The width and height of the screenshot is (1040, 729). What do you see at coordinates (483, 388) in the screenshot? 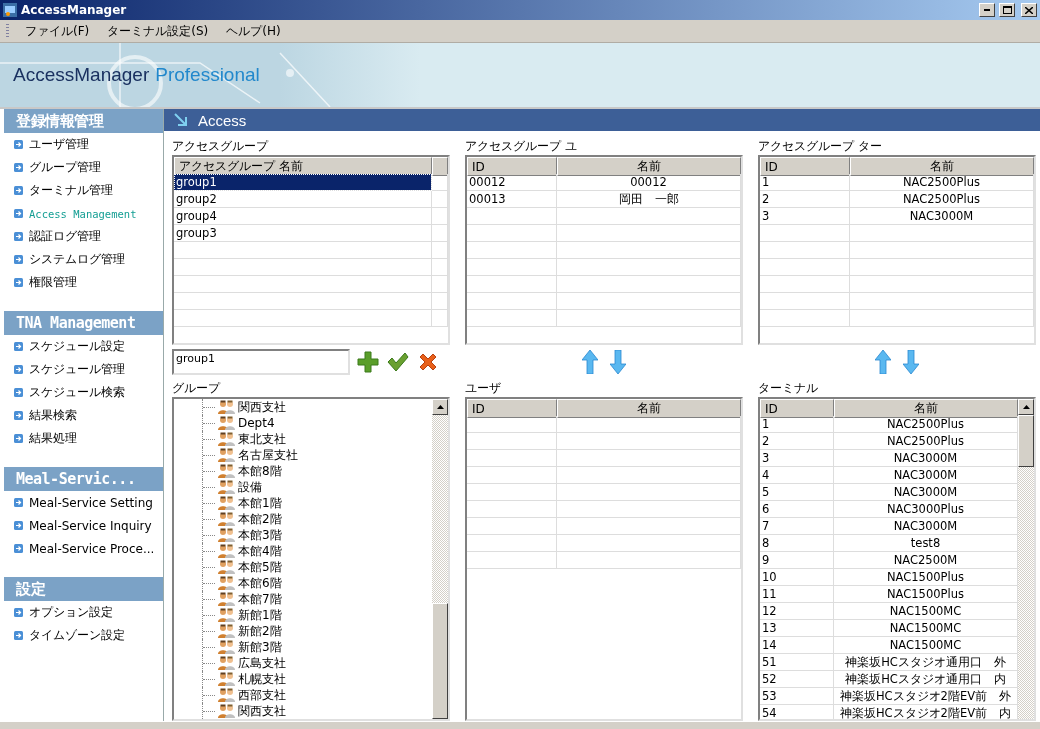
I see `section-label: ユーザ` at bounding box center [483, 388].